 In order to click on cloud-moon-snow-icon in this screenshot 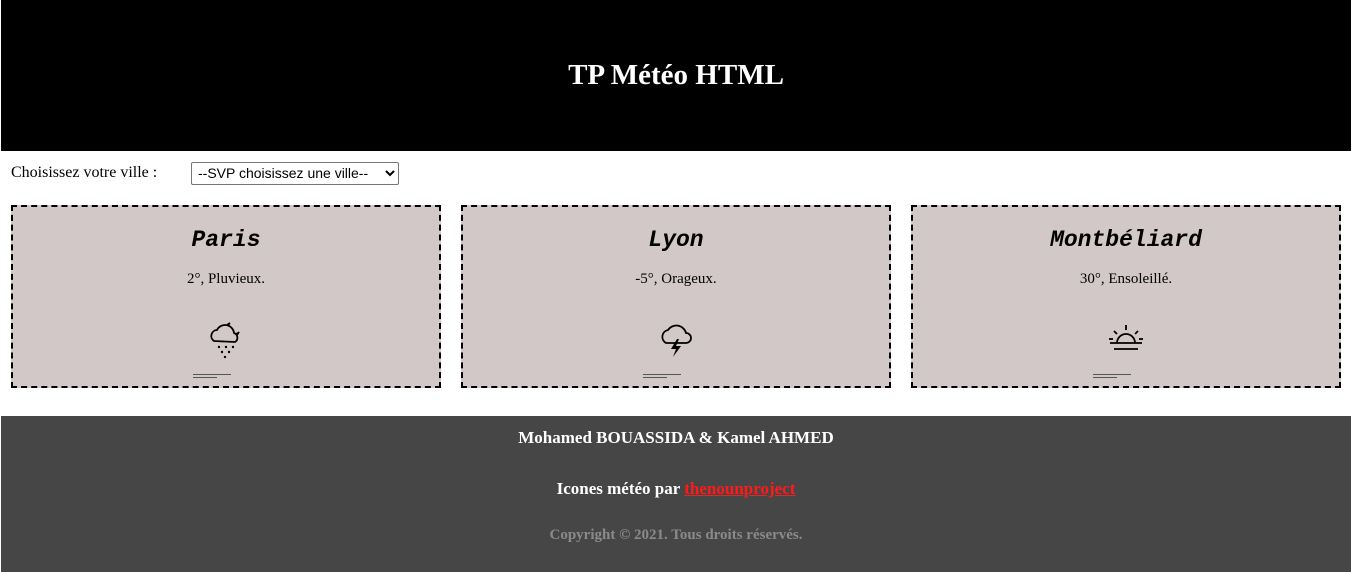, I will do `click(225, 340)`.